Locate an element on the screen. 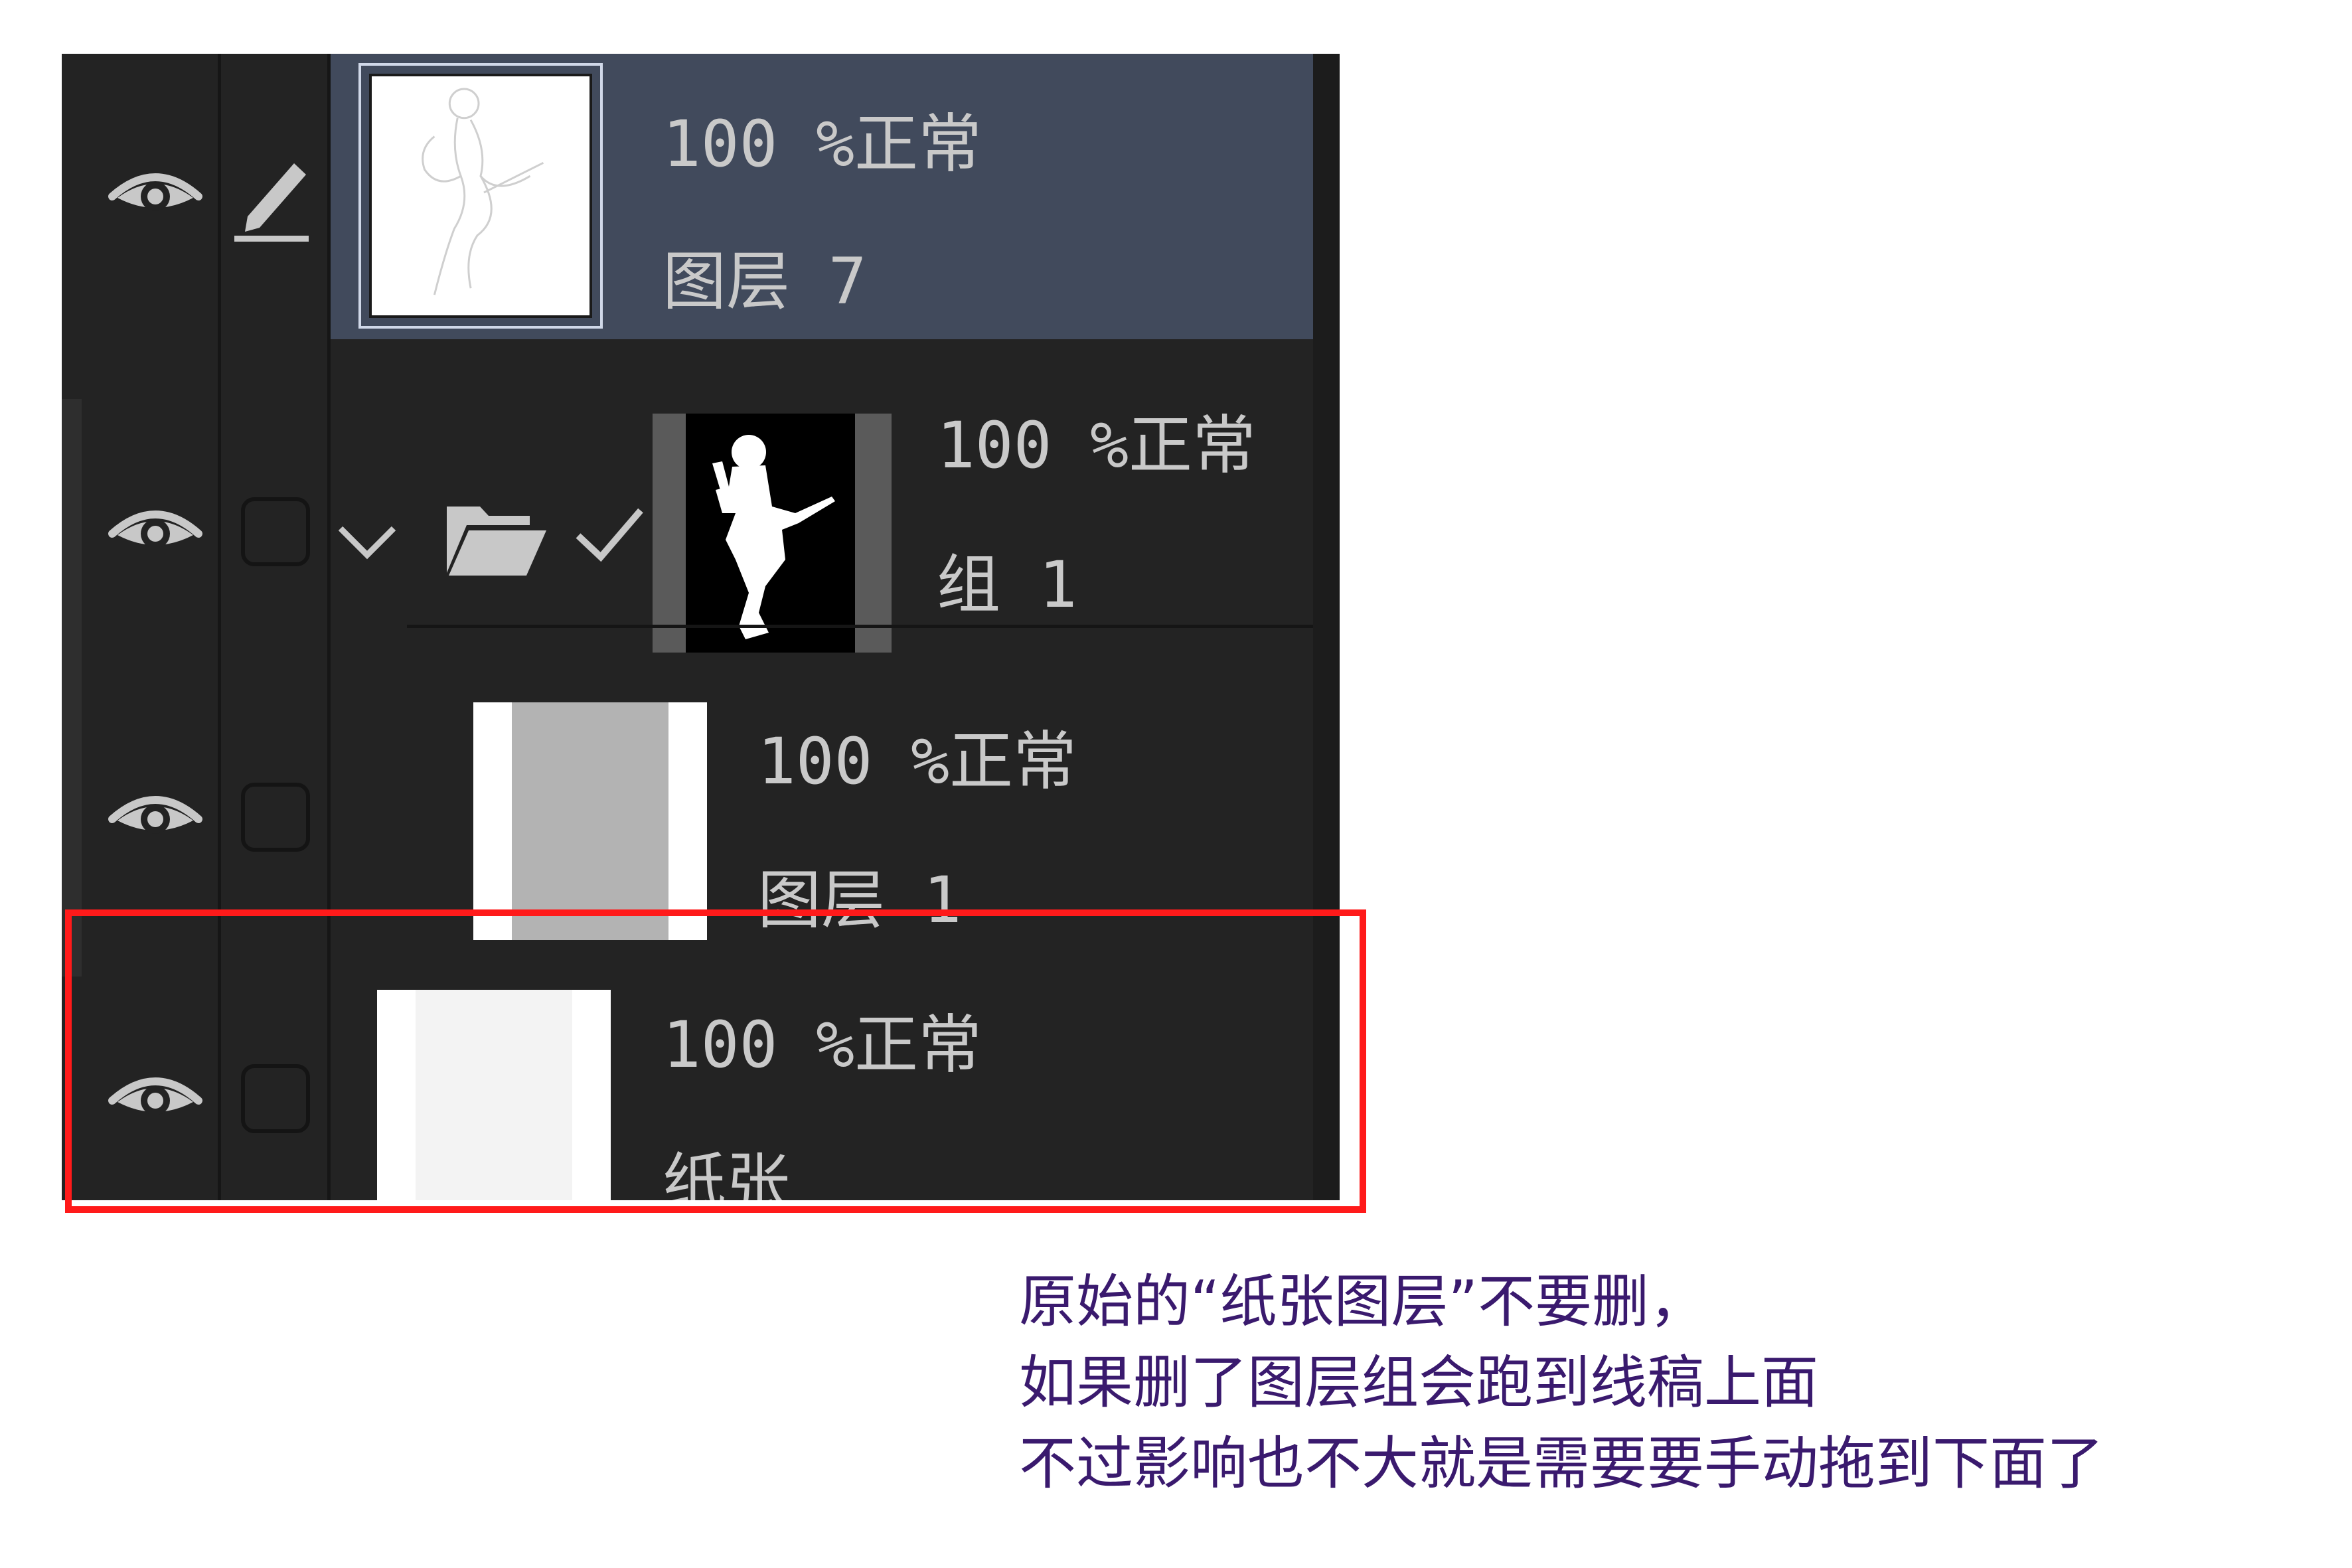  annotation-line: 不过影响也不大就是需要要手动拖到下面了 is located at coordinates (1562, 1464).